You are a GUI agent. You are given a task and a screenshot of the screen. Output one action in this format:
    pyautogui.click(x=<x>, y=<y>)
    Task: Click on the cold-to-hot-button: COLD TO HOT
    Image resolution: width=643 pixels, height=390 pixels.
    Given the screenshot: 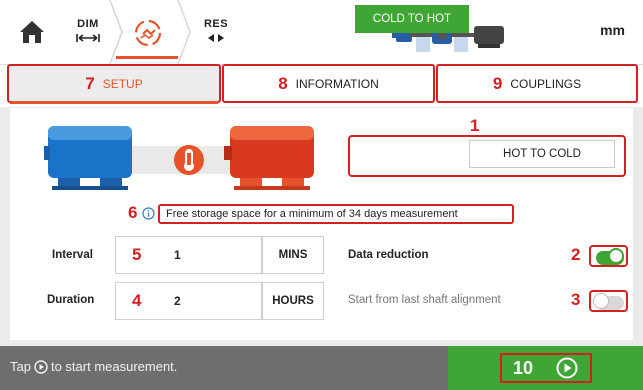 What is the action you would take?
    pyautogui.click(x=412, y=19)
    